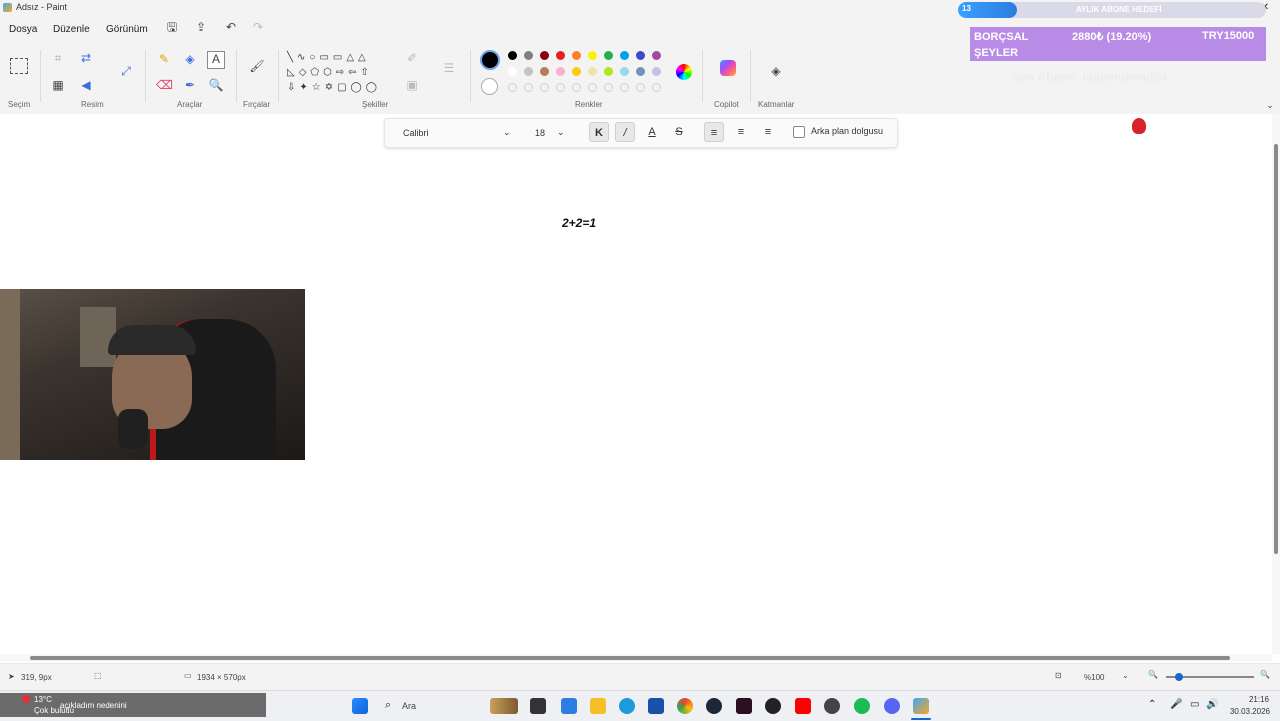 This screenshot has width=1280, height=721. I want to click on zoom-slider-thumb, so click(1179, 677).